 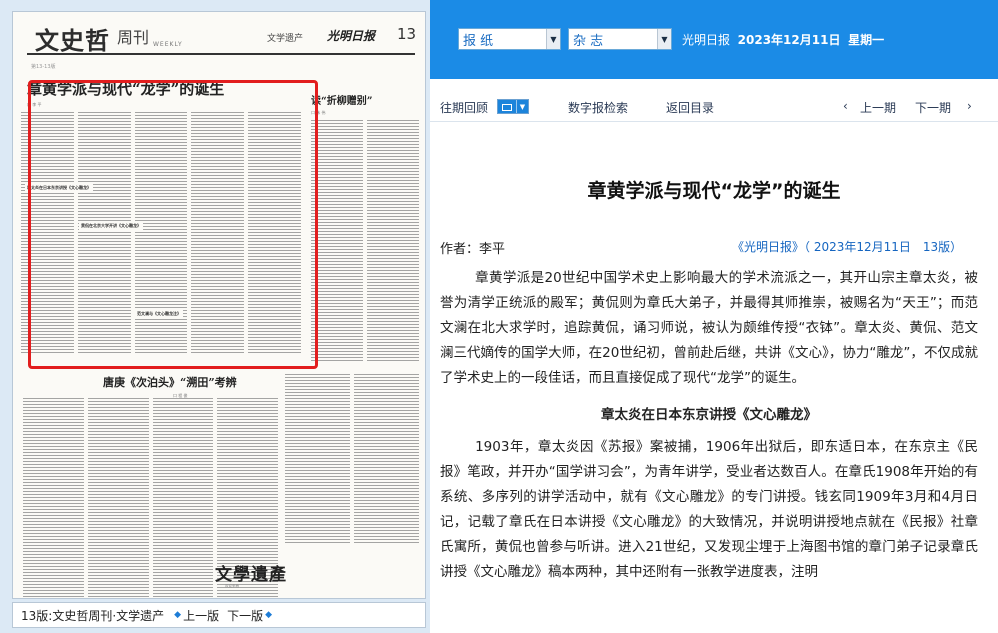 What do you see at coordinates (845, 106) in the screenshot?
I see `chevron-left-icon: ‹` at bounding box center [845, 106].